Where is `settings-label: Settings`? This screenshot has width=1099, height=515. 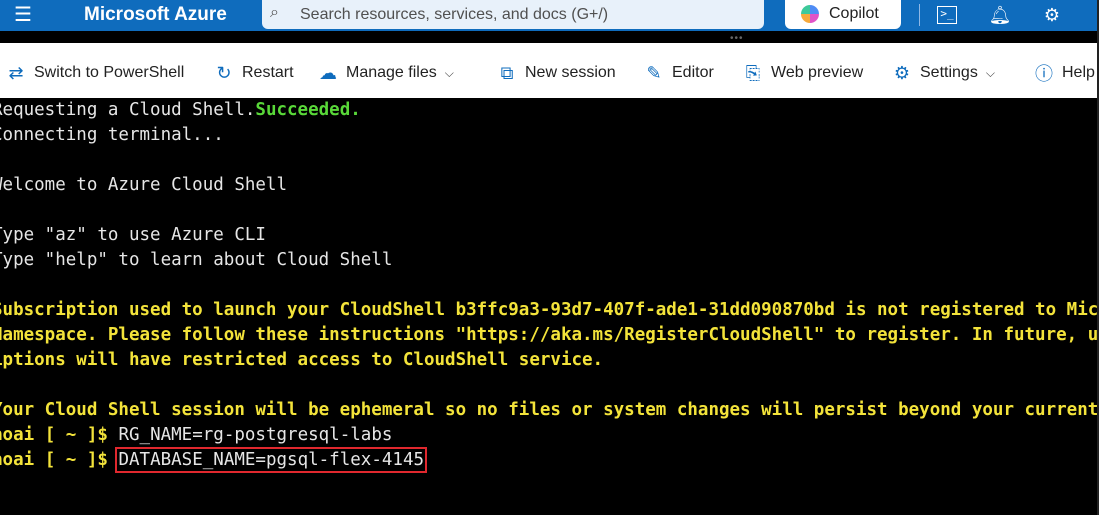
settings-label: Settings is located at coordinates (949, 72).